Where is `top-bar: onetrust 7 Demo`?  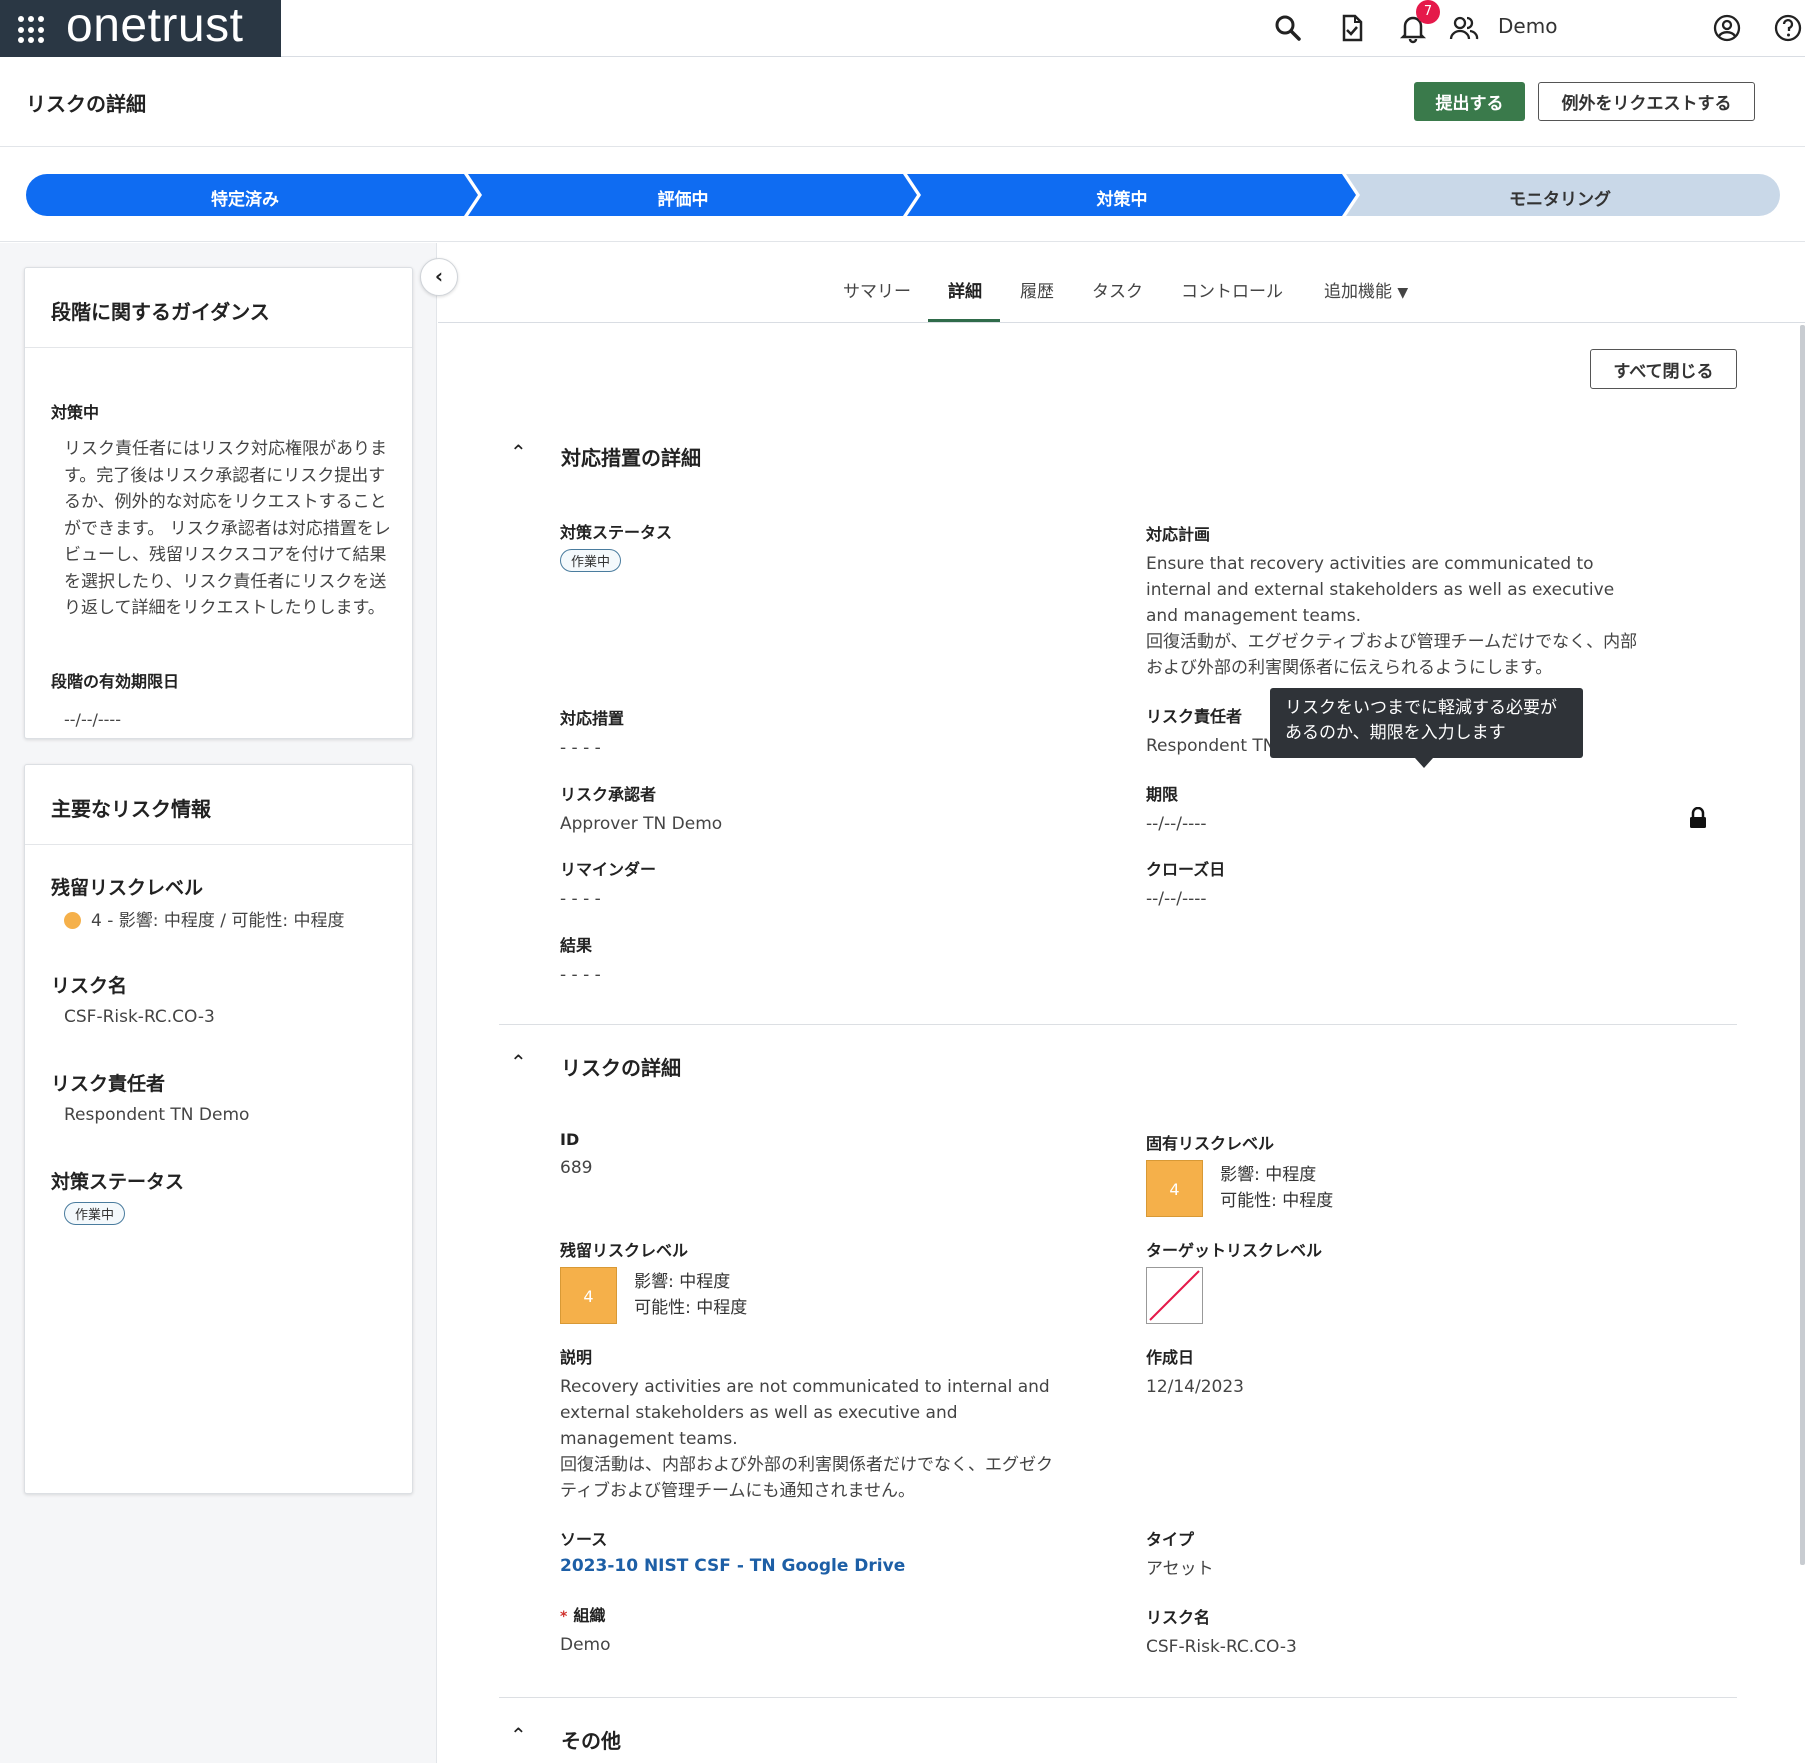
top-bar: onetrust 7 Demo is located at coordinates (902, 28).